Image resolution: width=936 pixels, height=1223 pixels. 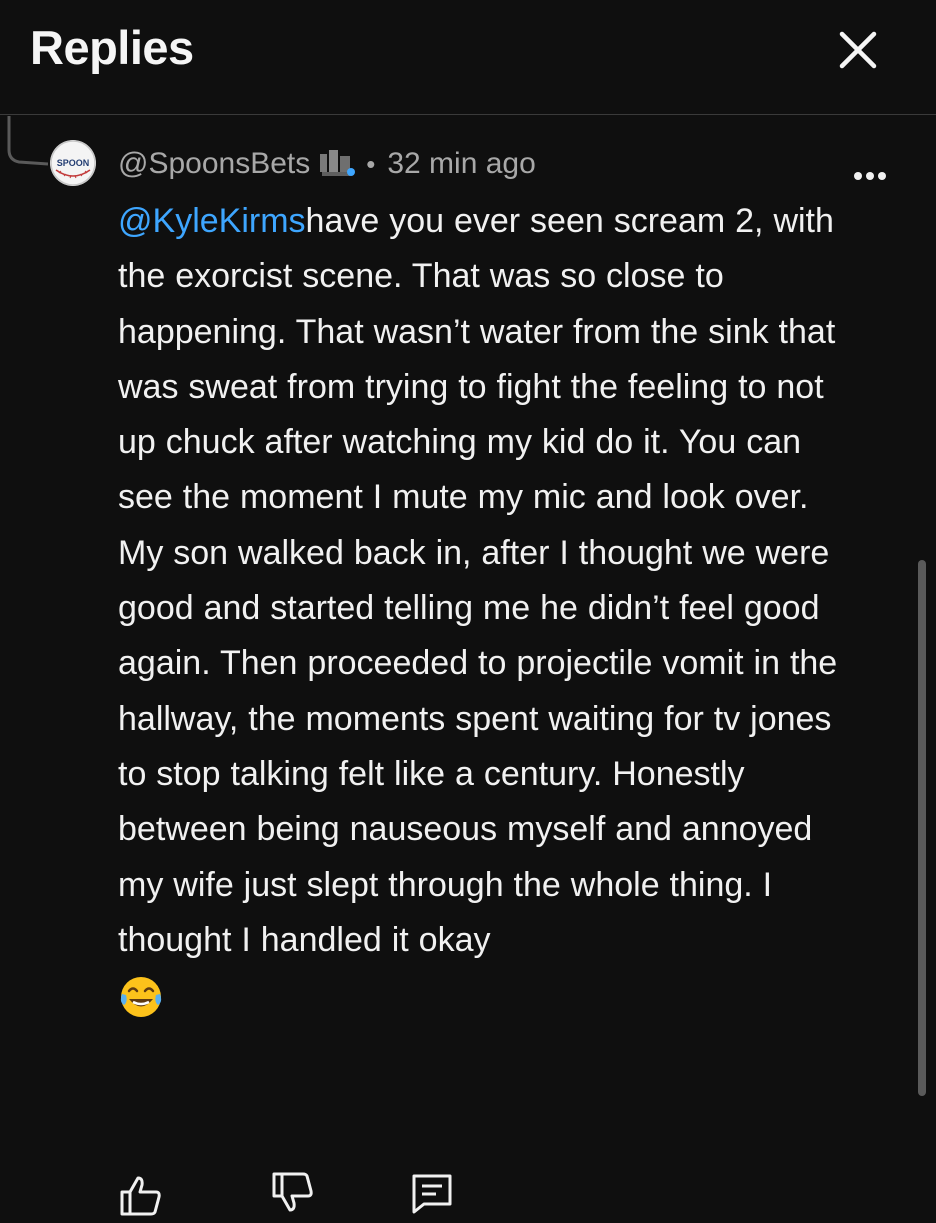 I want to click on thumbs-down-icon, so click(x=292, y=1192).